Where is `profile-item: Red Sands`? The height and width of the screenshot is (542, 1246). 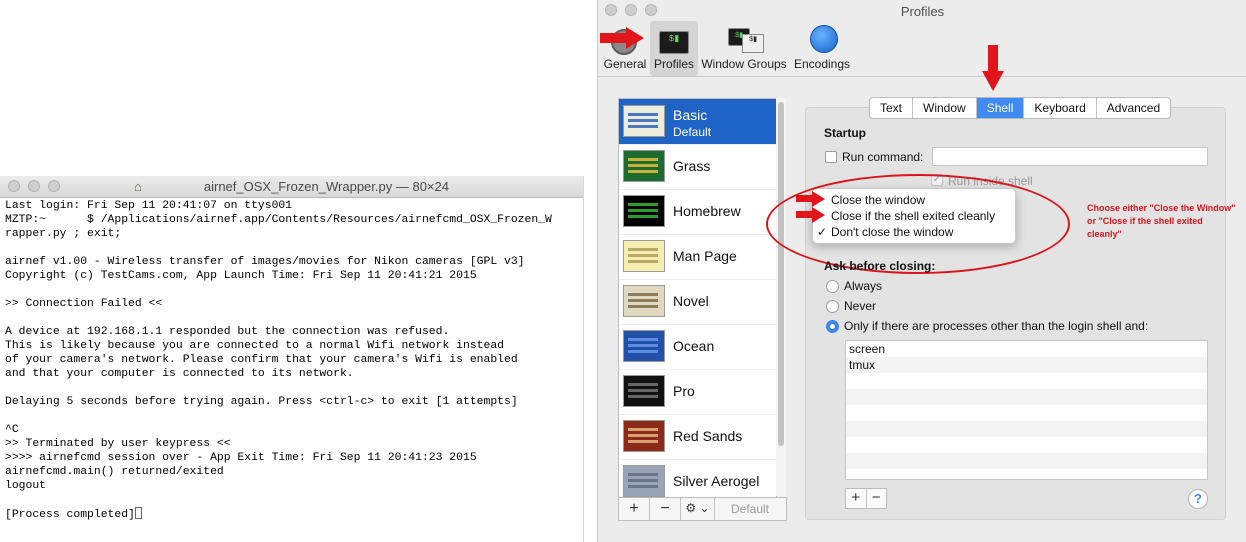
profile-item: Red Sands is located at coordinates (697, 437).